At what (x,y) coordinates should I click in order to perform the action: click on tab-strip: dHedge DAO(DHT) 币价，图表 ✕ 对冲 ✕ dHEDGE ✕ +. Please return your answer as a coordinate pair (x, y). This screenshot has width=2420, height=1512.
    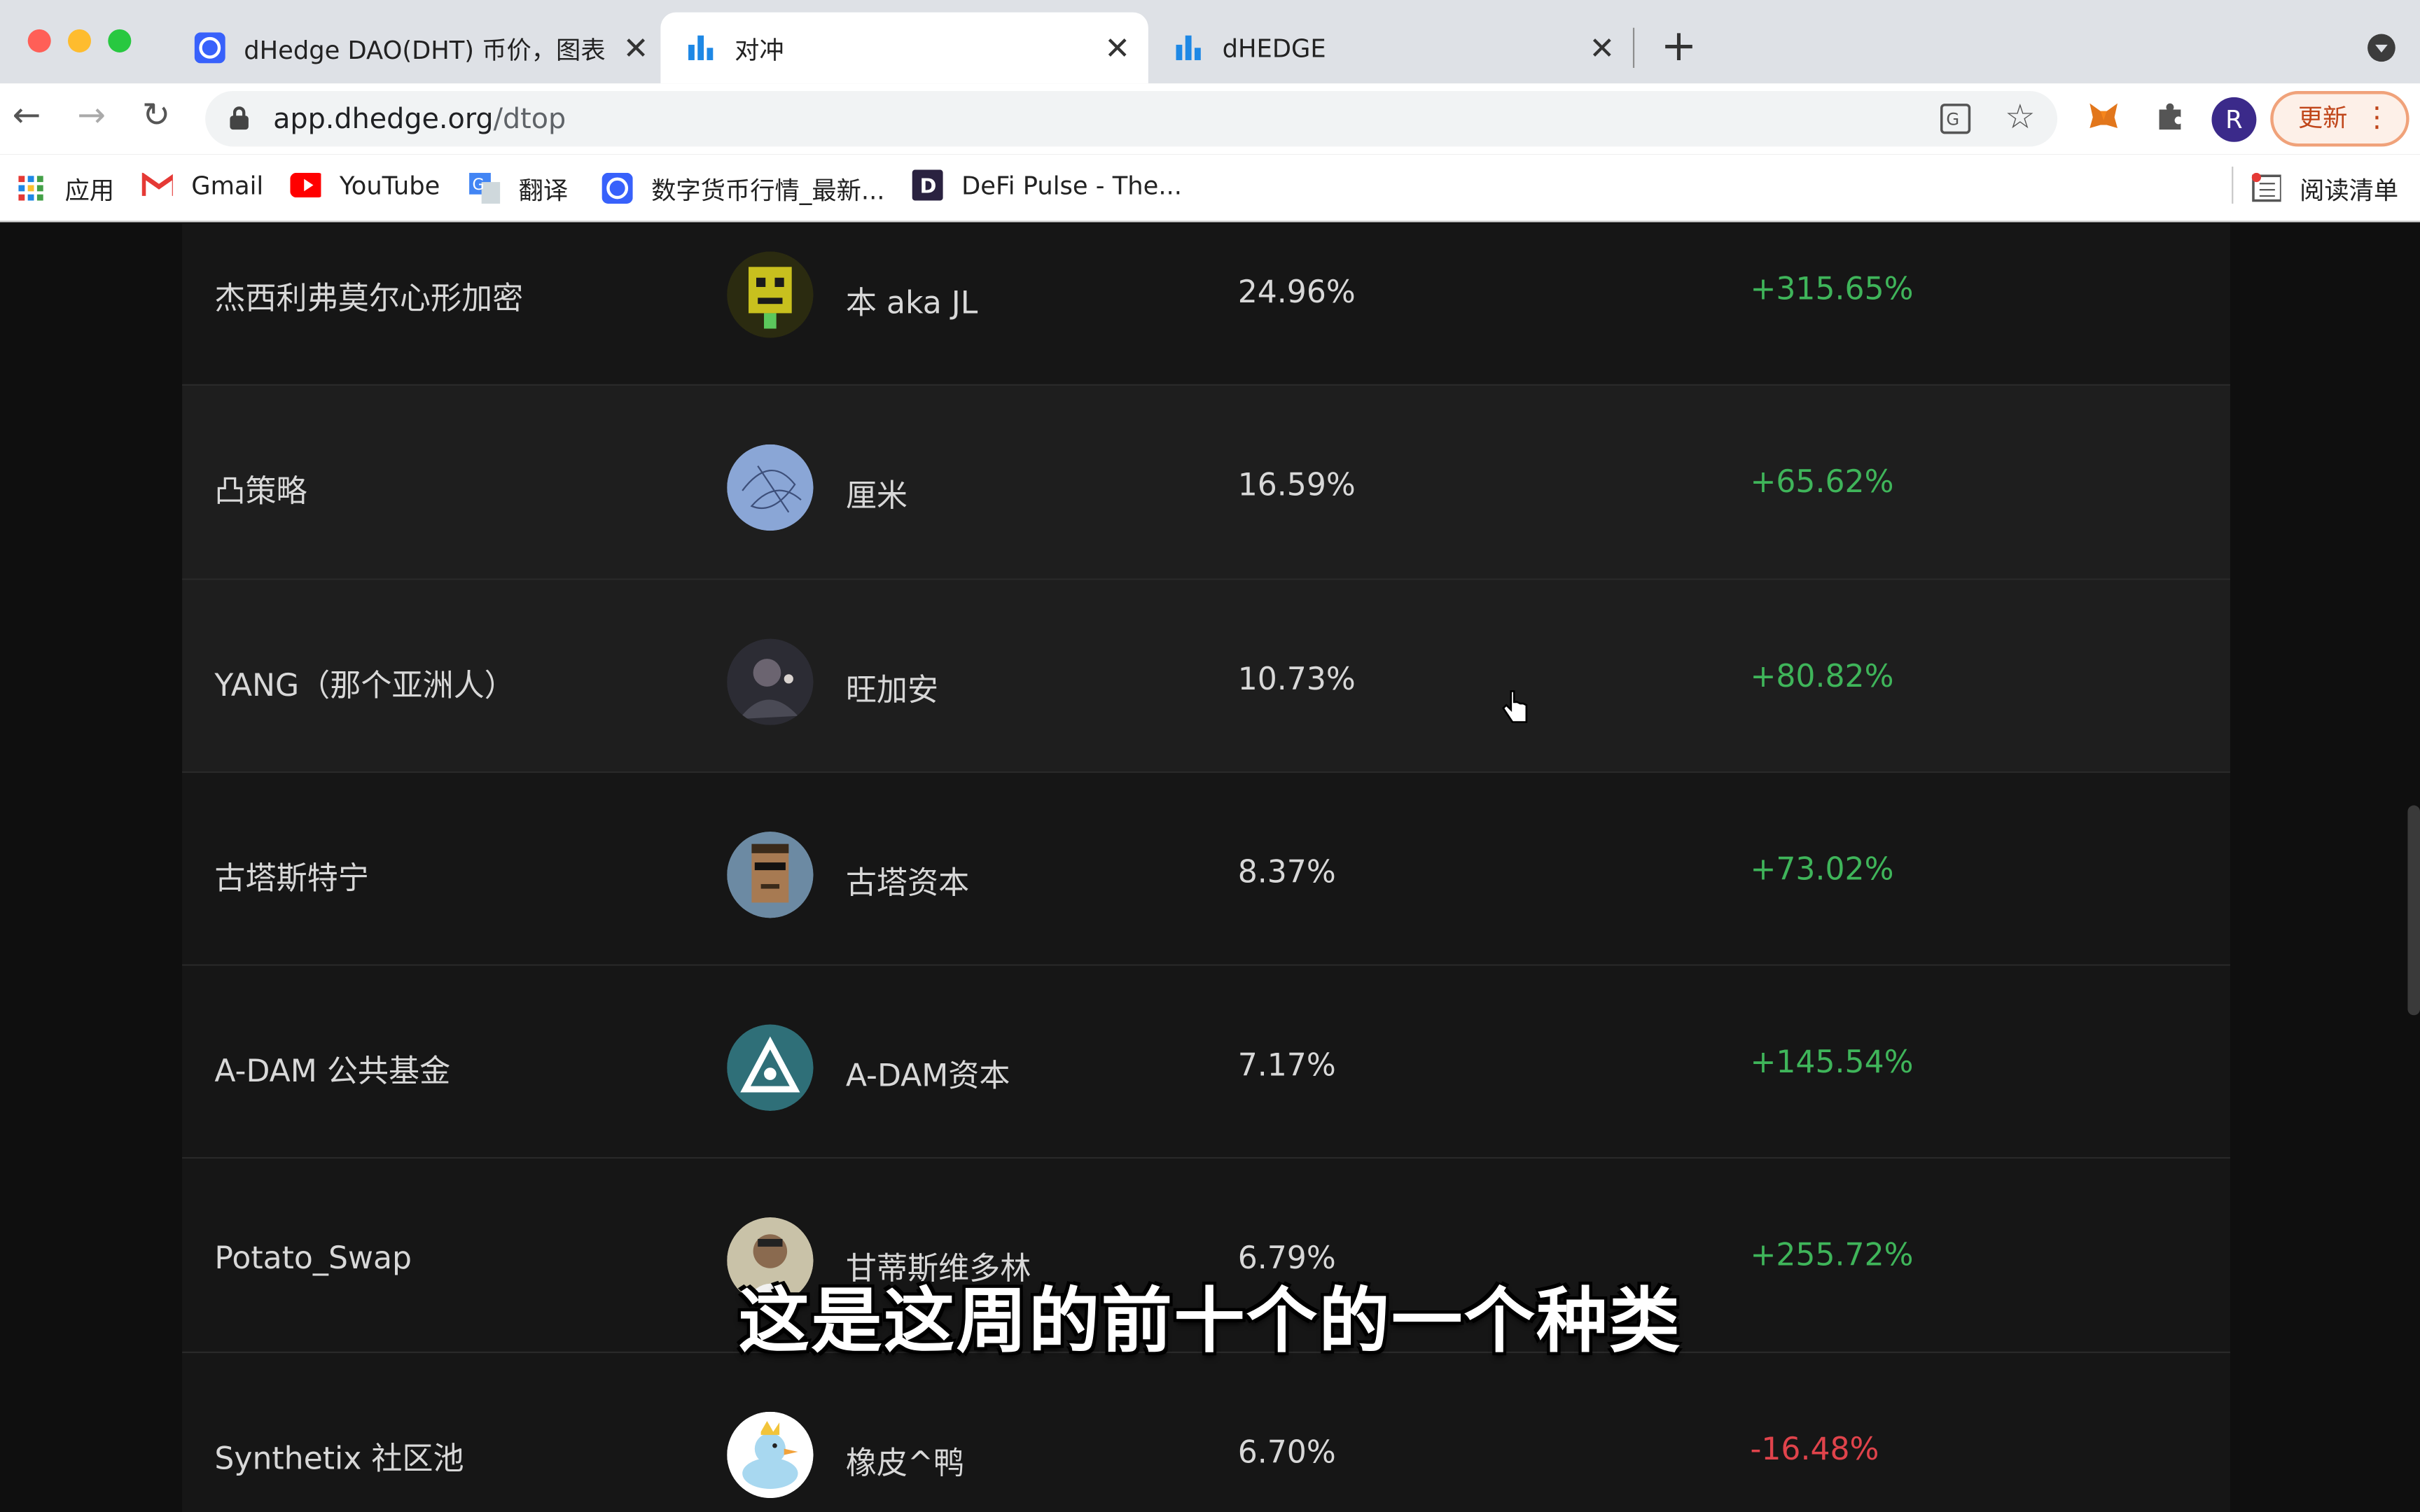
    Looking at the image, I should click on (1210, 42).